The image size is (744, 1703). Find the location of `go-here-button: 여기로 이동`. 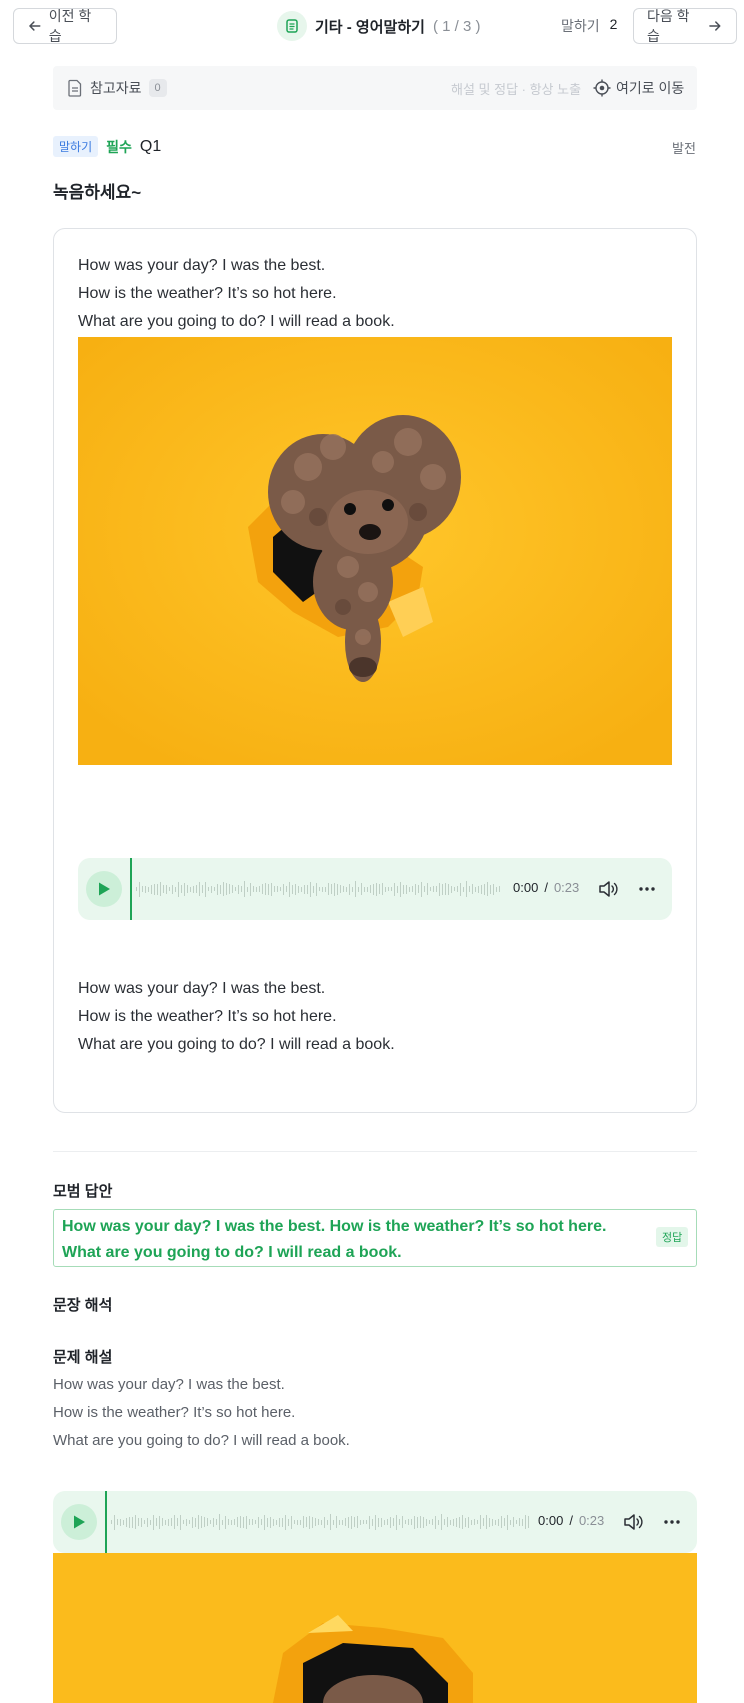

go-here-button: 여기로 이동 is located at coordinates (638, 88).